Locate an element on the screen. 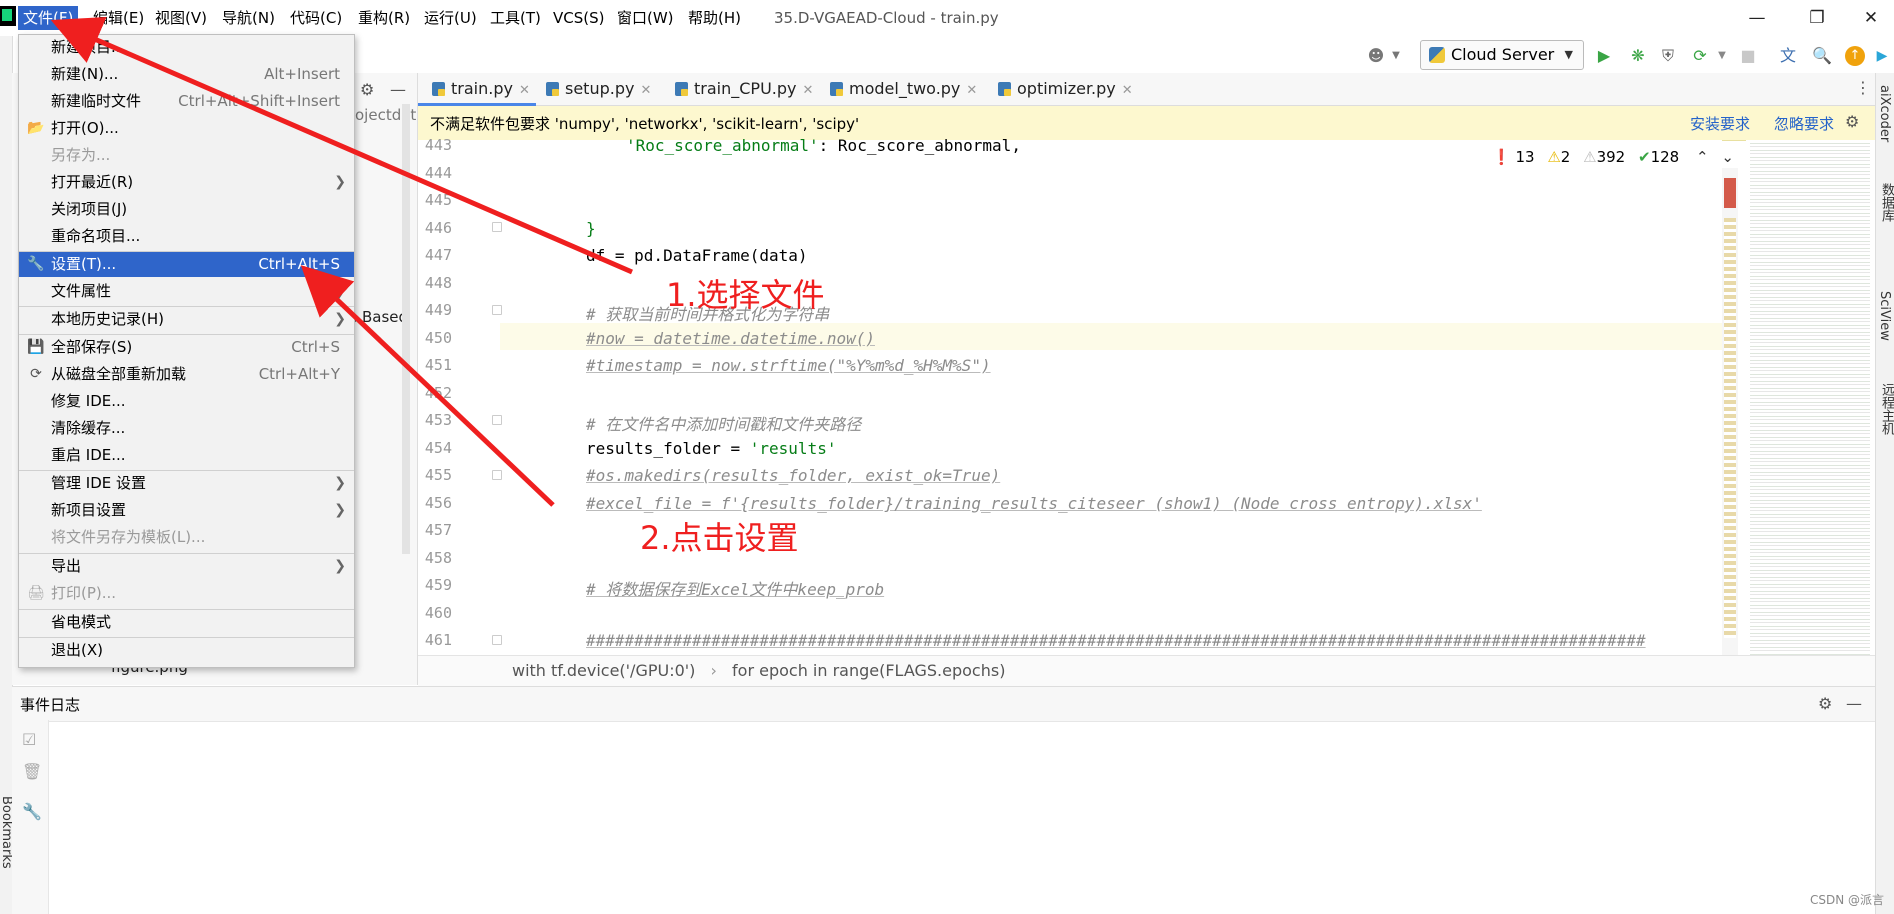  menu-window: 窗口(W) is located at coordinates (645, 18).